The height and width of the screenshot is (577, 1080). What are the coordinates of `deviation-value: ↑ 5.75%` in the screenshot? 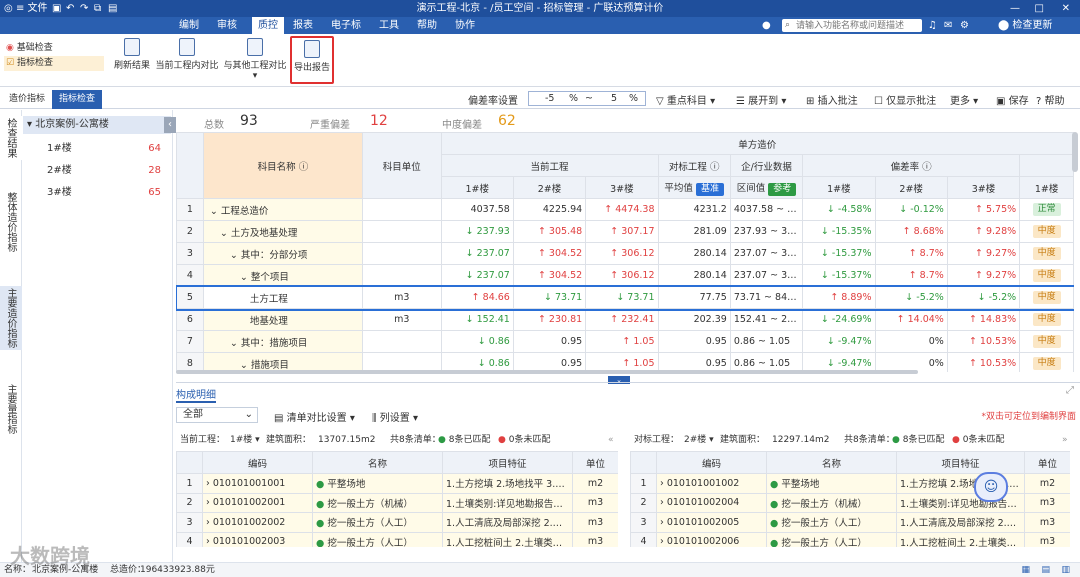 It's located at (983, 209).